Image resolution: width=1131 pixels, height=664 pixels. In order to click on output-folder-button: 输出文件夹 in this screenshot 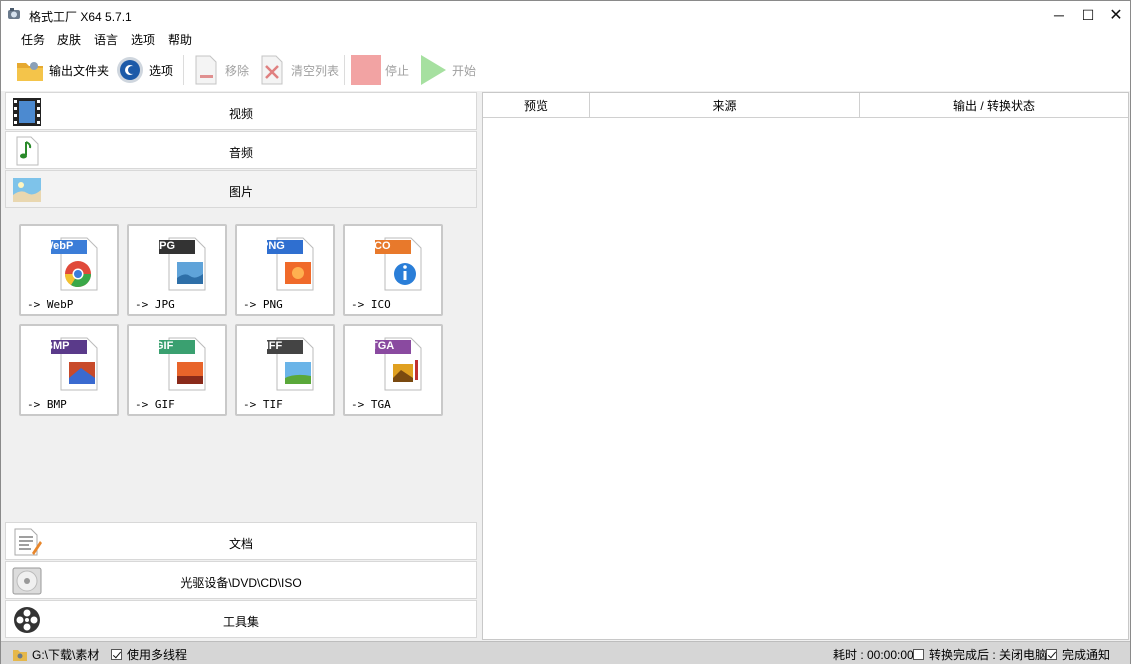, I will do `click(62, 70)`.